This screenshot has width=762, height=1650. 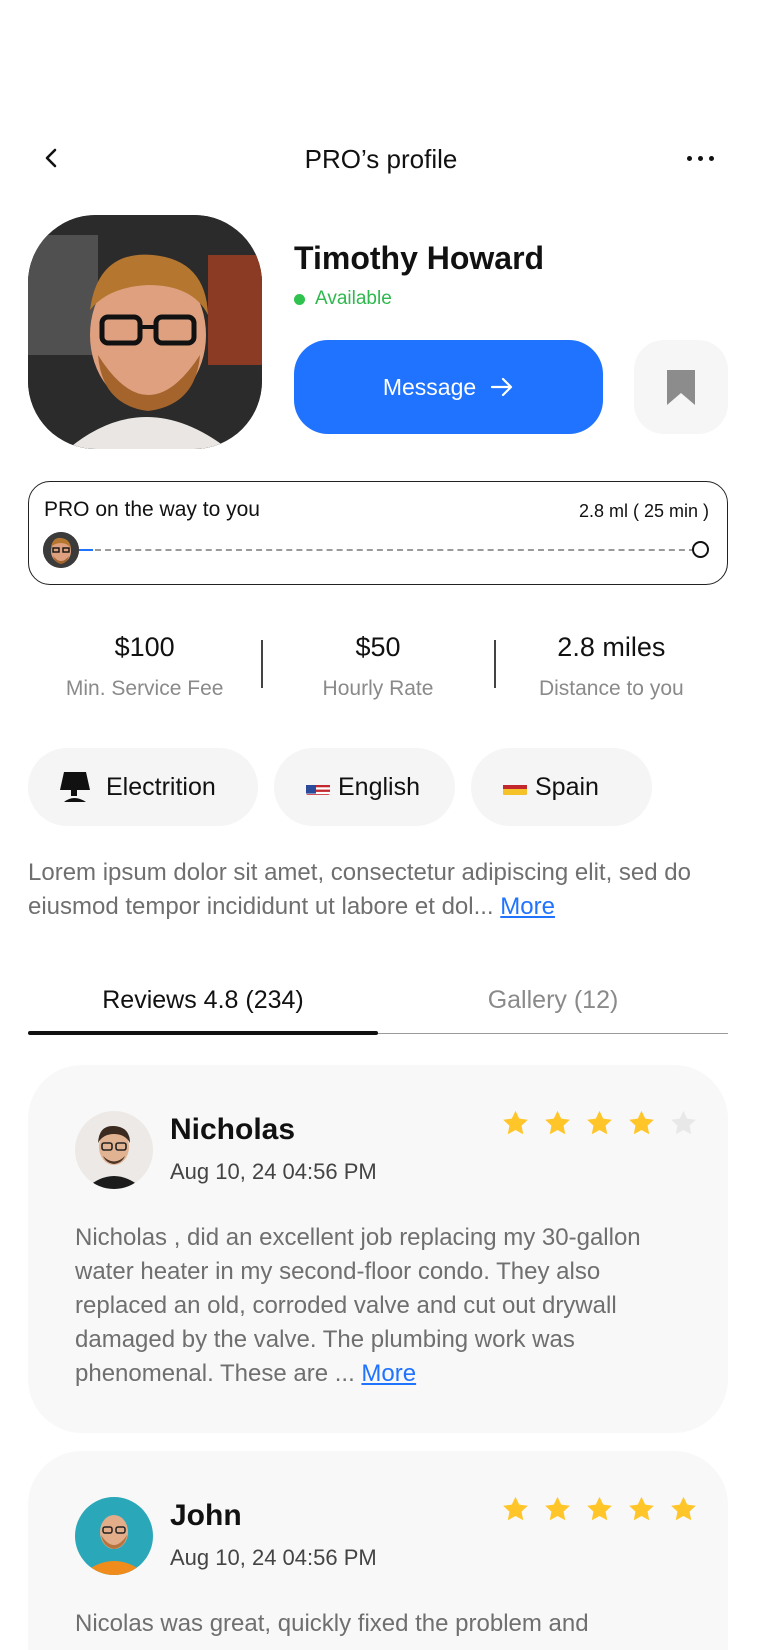 I want to click on tab-gallery: Gallery (12), so click(x=553, y=1000).